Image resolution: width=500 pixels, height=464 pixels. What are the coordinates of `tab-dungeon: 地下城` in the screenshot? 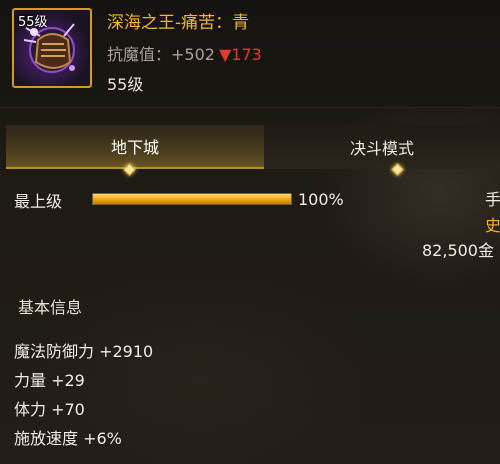 It's located at (135, 147).